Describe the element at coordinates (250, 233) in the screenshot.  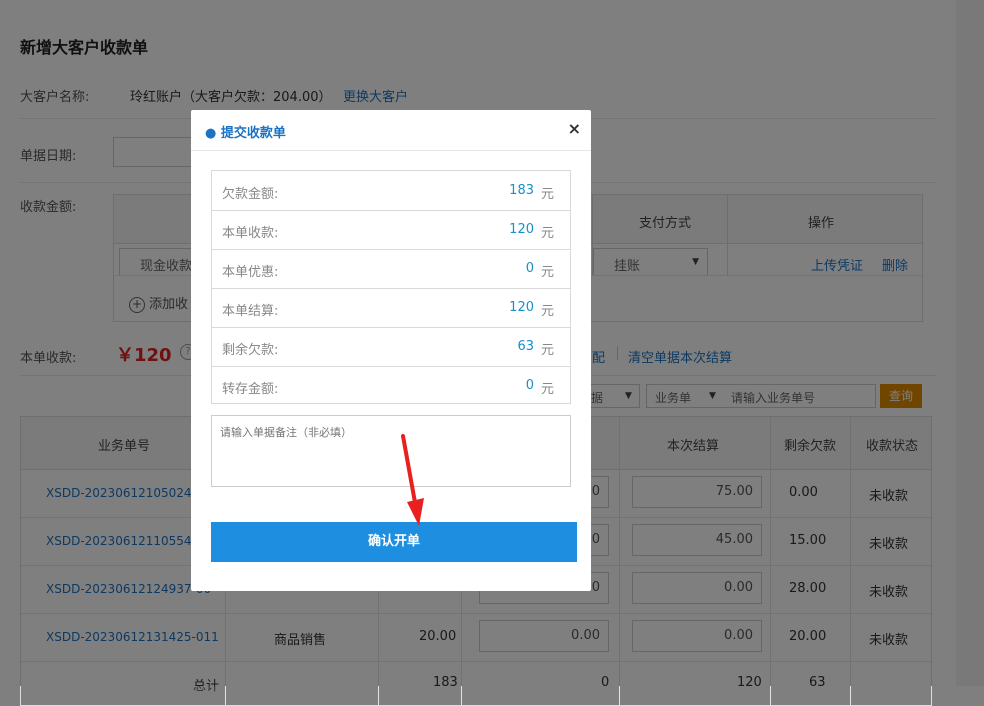
I see `summary-label: 本单收款:` at that location.